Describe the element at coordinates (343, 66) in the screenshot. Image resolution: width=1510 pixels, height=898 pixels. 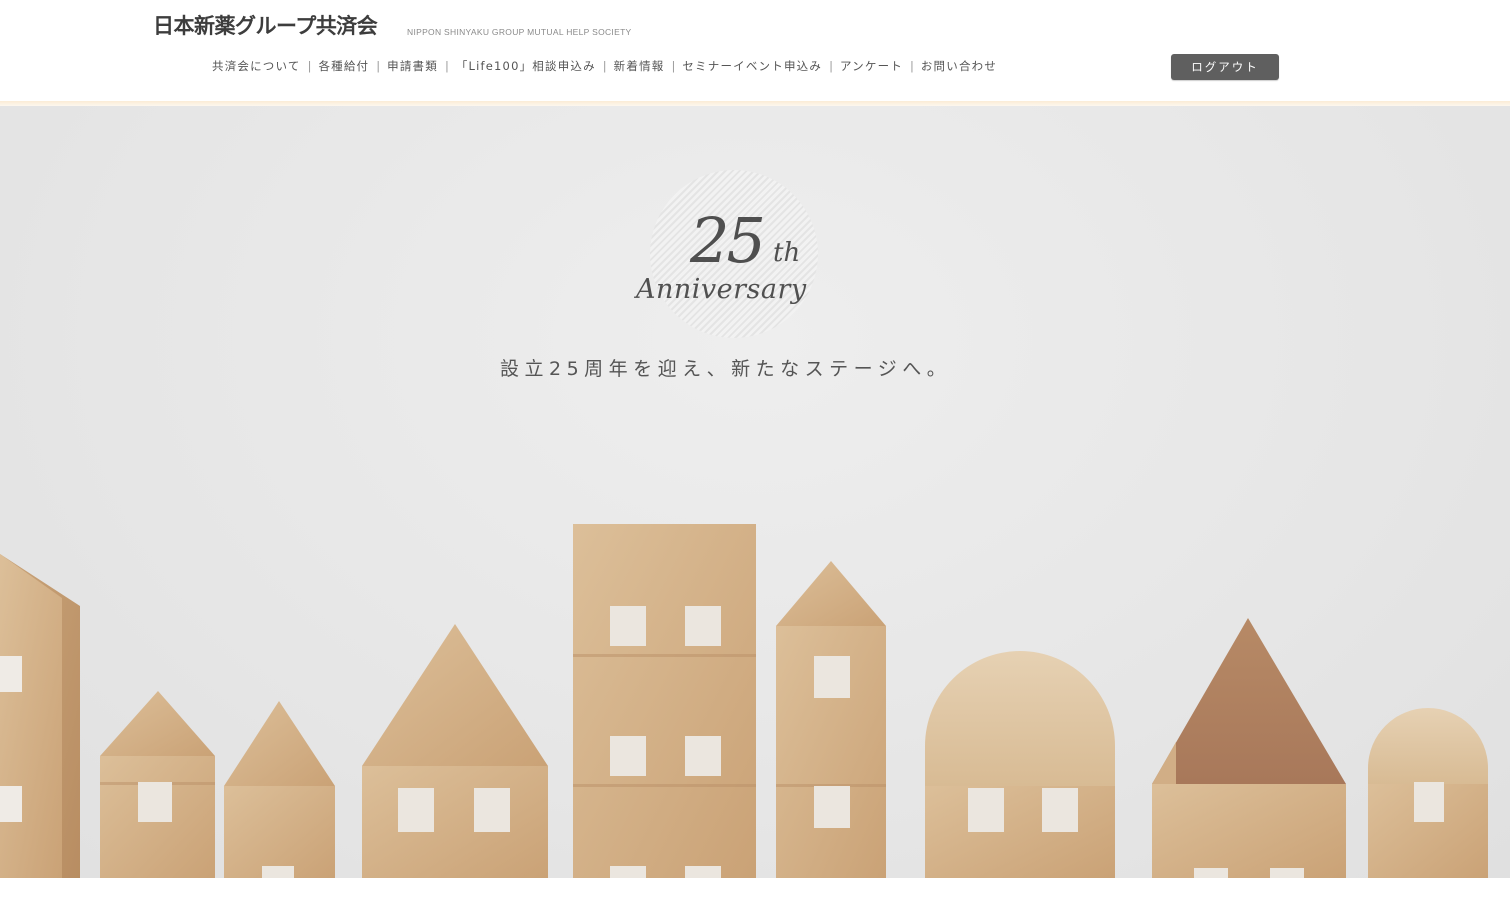
I see `nav-item-benefits: 各種給付` at that location.